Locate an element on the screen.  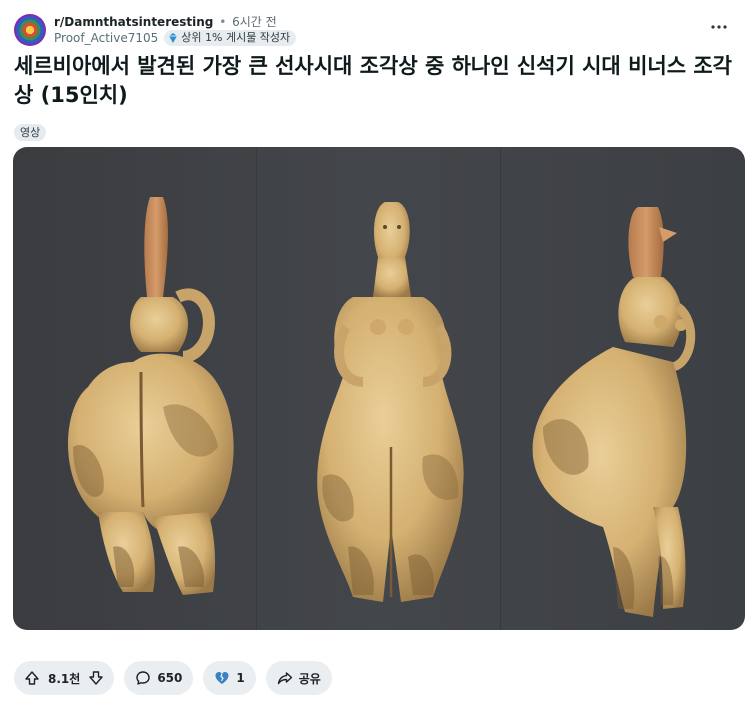
downvote-icon is located at coordinates (96, 678).